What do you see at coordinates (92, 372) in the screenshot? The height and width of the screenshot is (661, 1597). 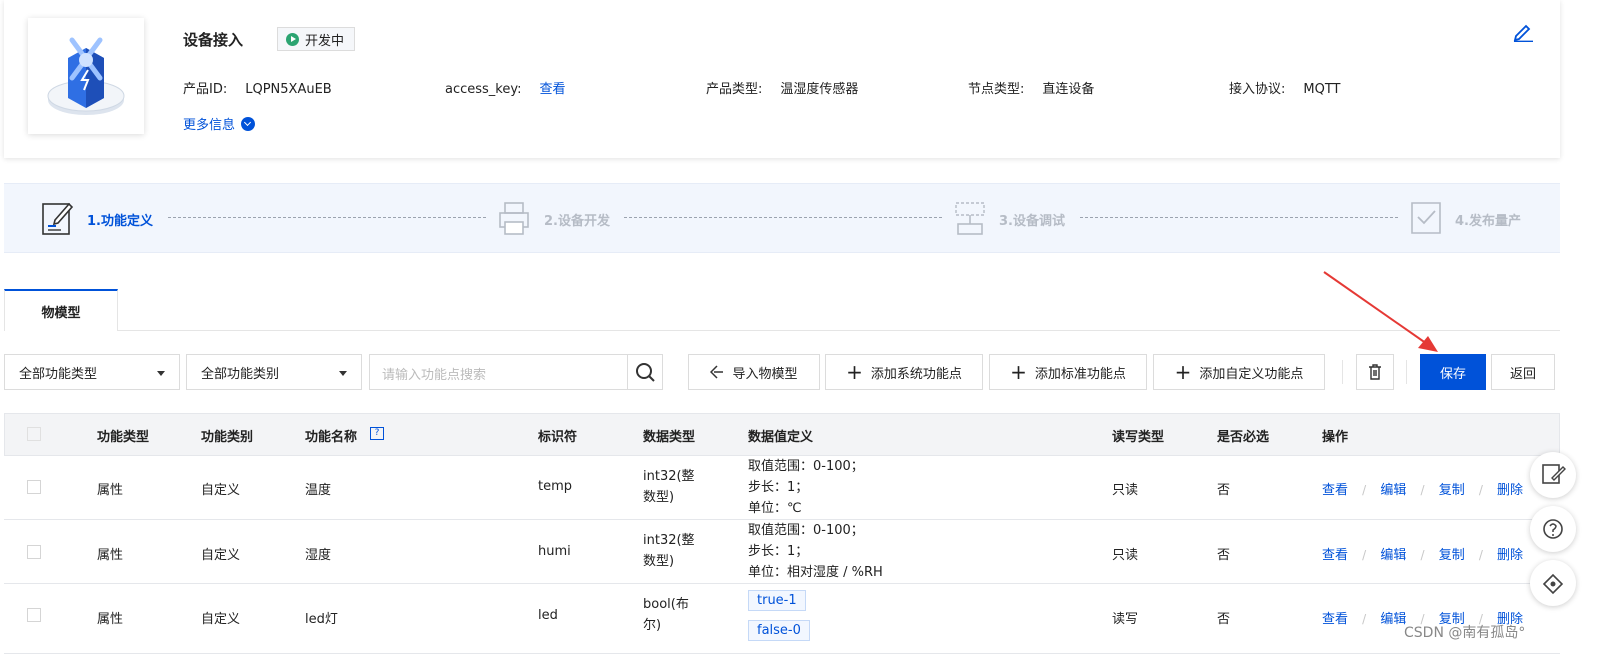 I see `function-type-select: 全部功能类型` at bounding box center [92, 372].